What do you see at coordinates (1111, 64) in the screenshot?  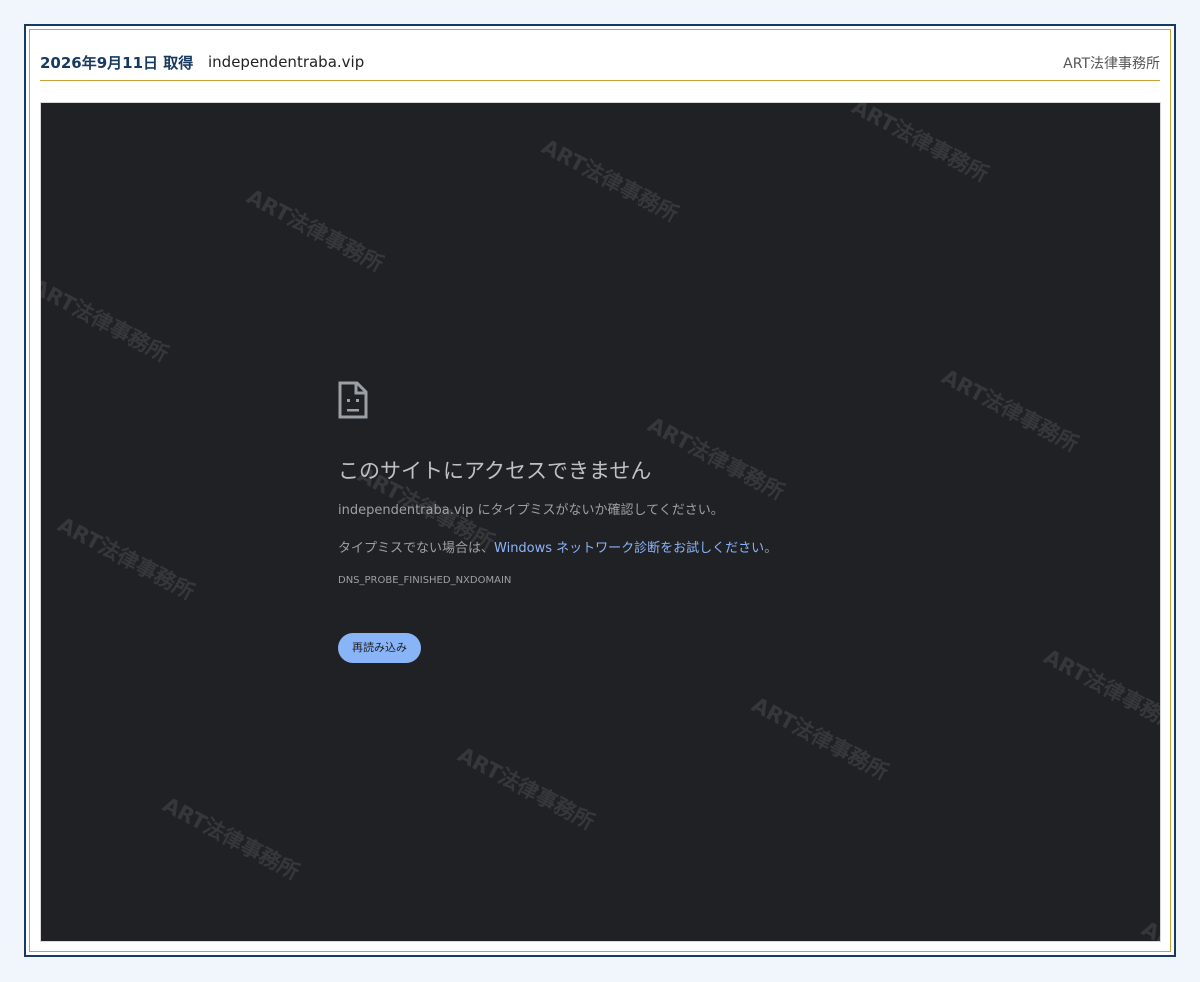 I see `firm-name: ART法律事務所` at bounding box center [1111, 64].